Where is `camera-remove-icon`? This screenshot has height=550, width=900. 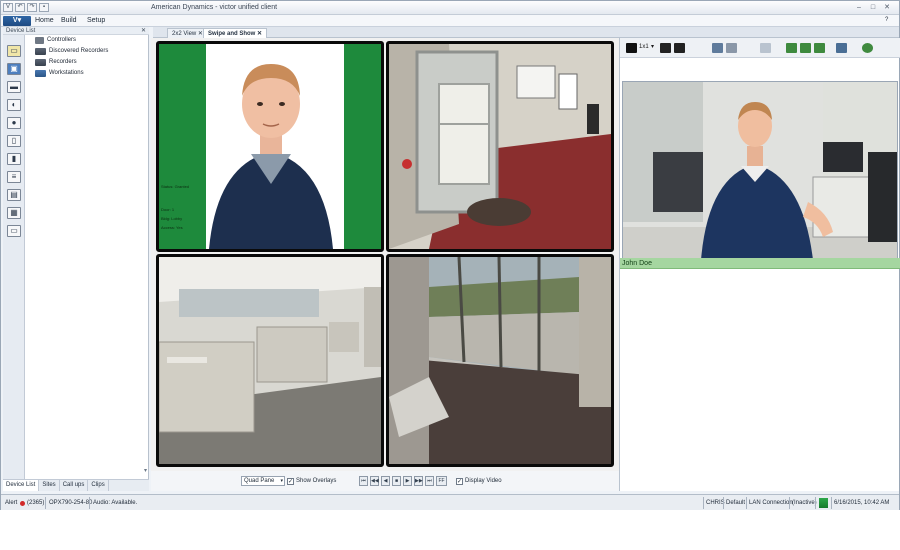 camera-remove-icon is located at coordinates (819, 48).